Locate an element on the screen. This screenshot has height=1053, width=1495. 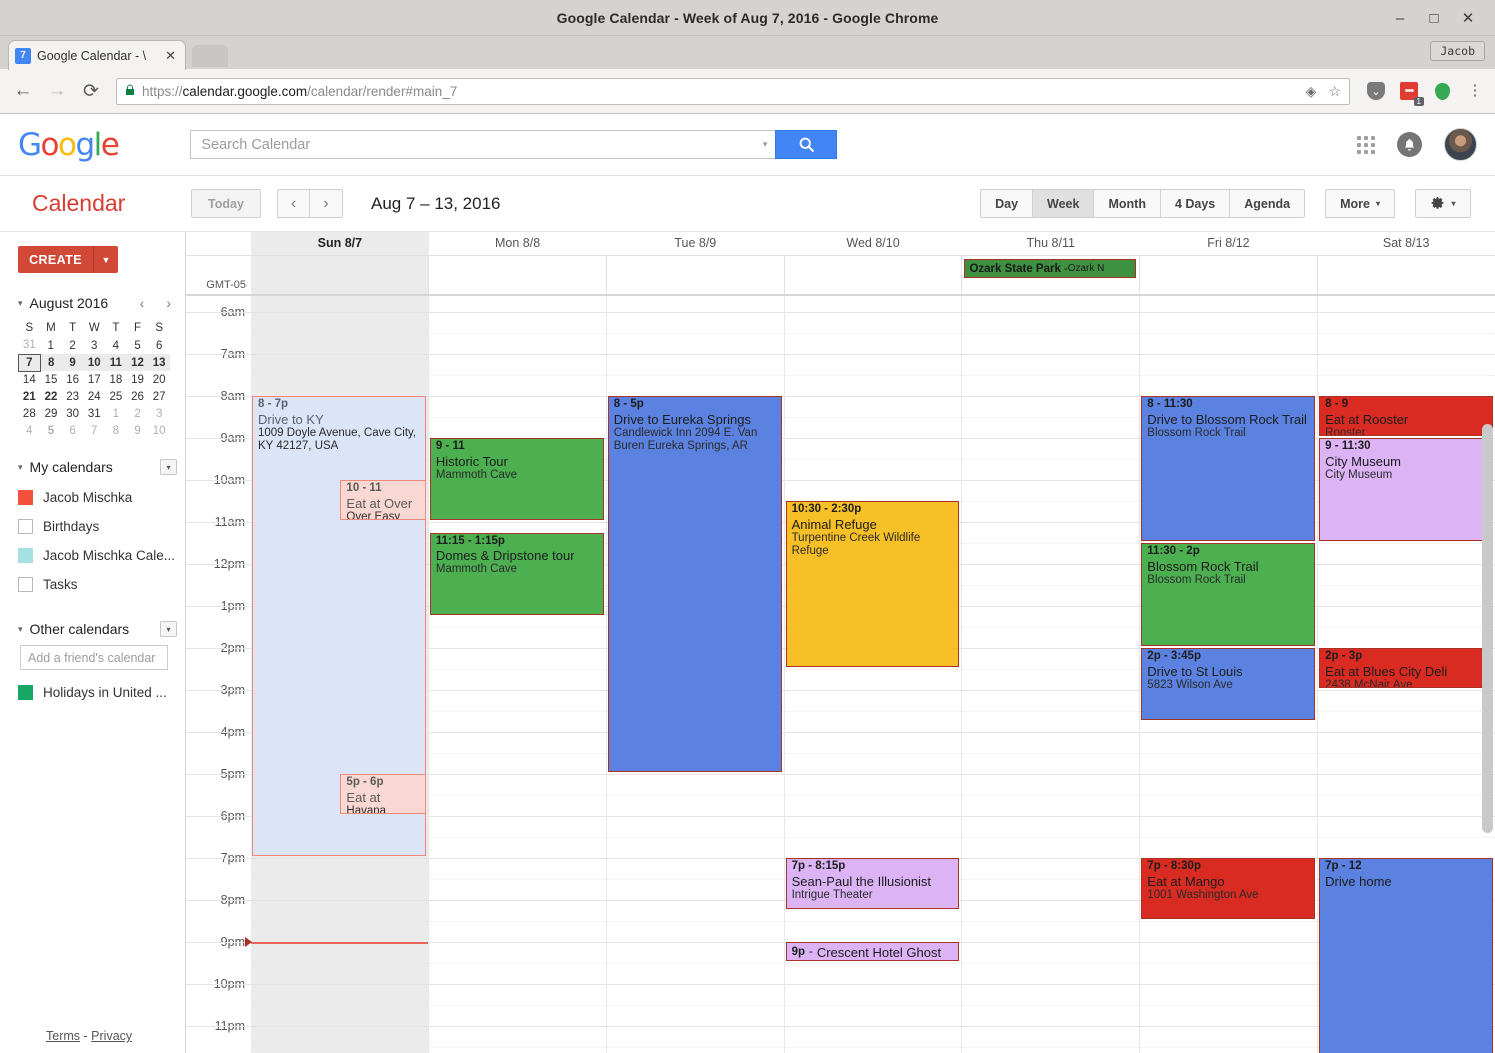
mini-calendar-day: 11 is located at coordinates (116, 362).